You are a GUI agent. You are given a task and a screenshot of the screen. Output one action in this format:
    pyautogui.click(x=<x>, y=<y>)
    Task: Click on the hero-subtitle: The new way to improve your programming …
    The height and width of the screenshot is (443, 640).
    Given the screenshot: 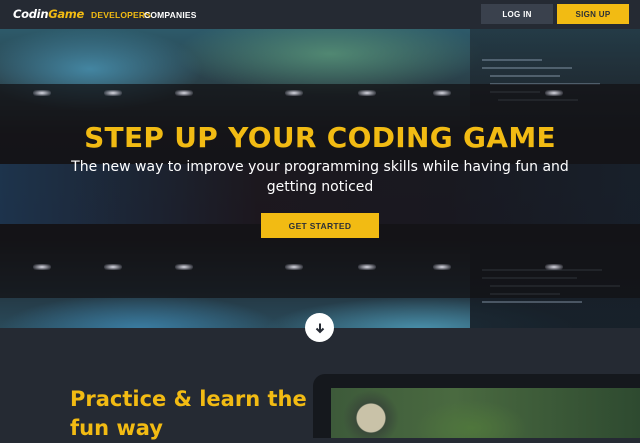 What is the action you would take?
    pyautogui.click(x=320, y=177)
    